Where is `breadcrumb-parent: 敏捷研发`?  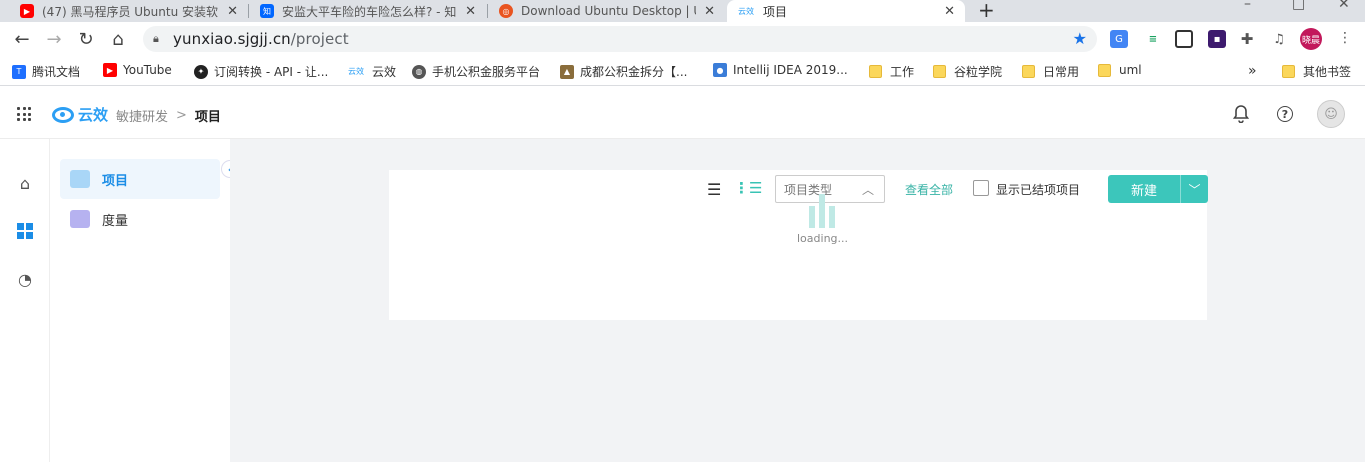
breadcrumb-parent: 敏捷研发 is located at coordinates (142, 115).